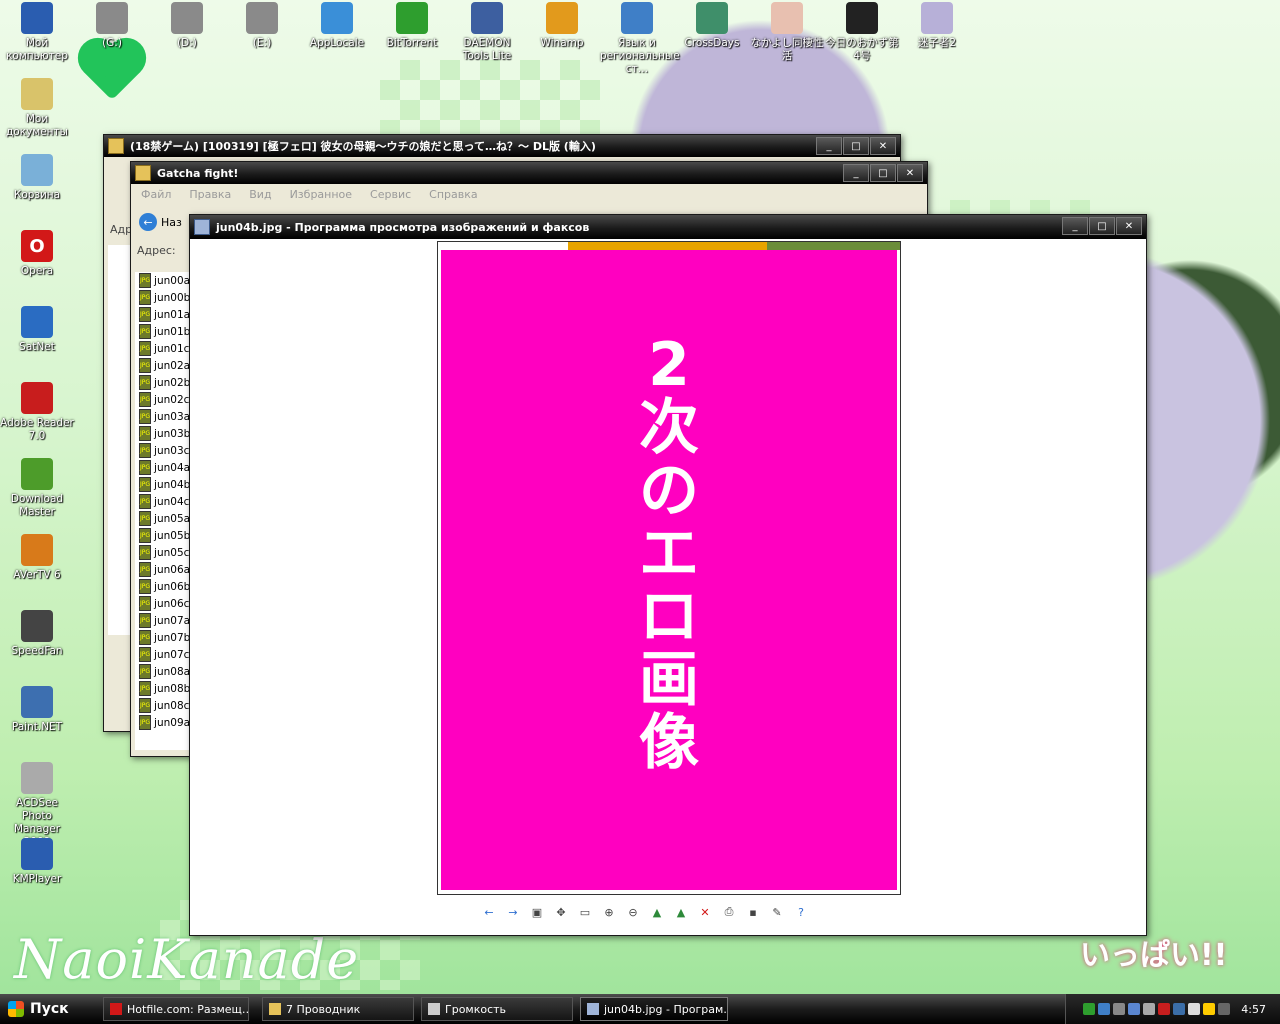  Describe the element at coordinates (163, 450) in the screenshot. I see `file-item: JPG jun03c.` at that location.